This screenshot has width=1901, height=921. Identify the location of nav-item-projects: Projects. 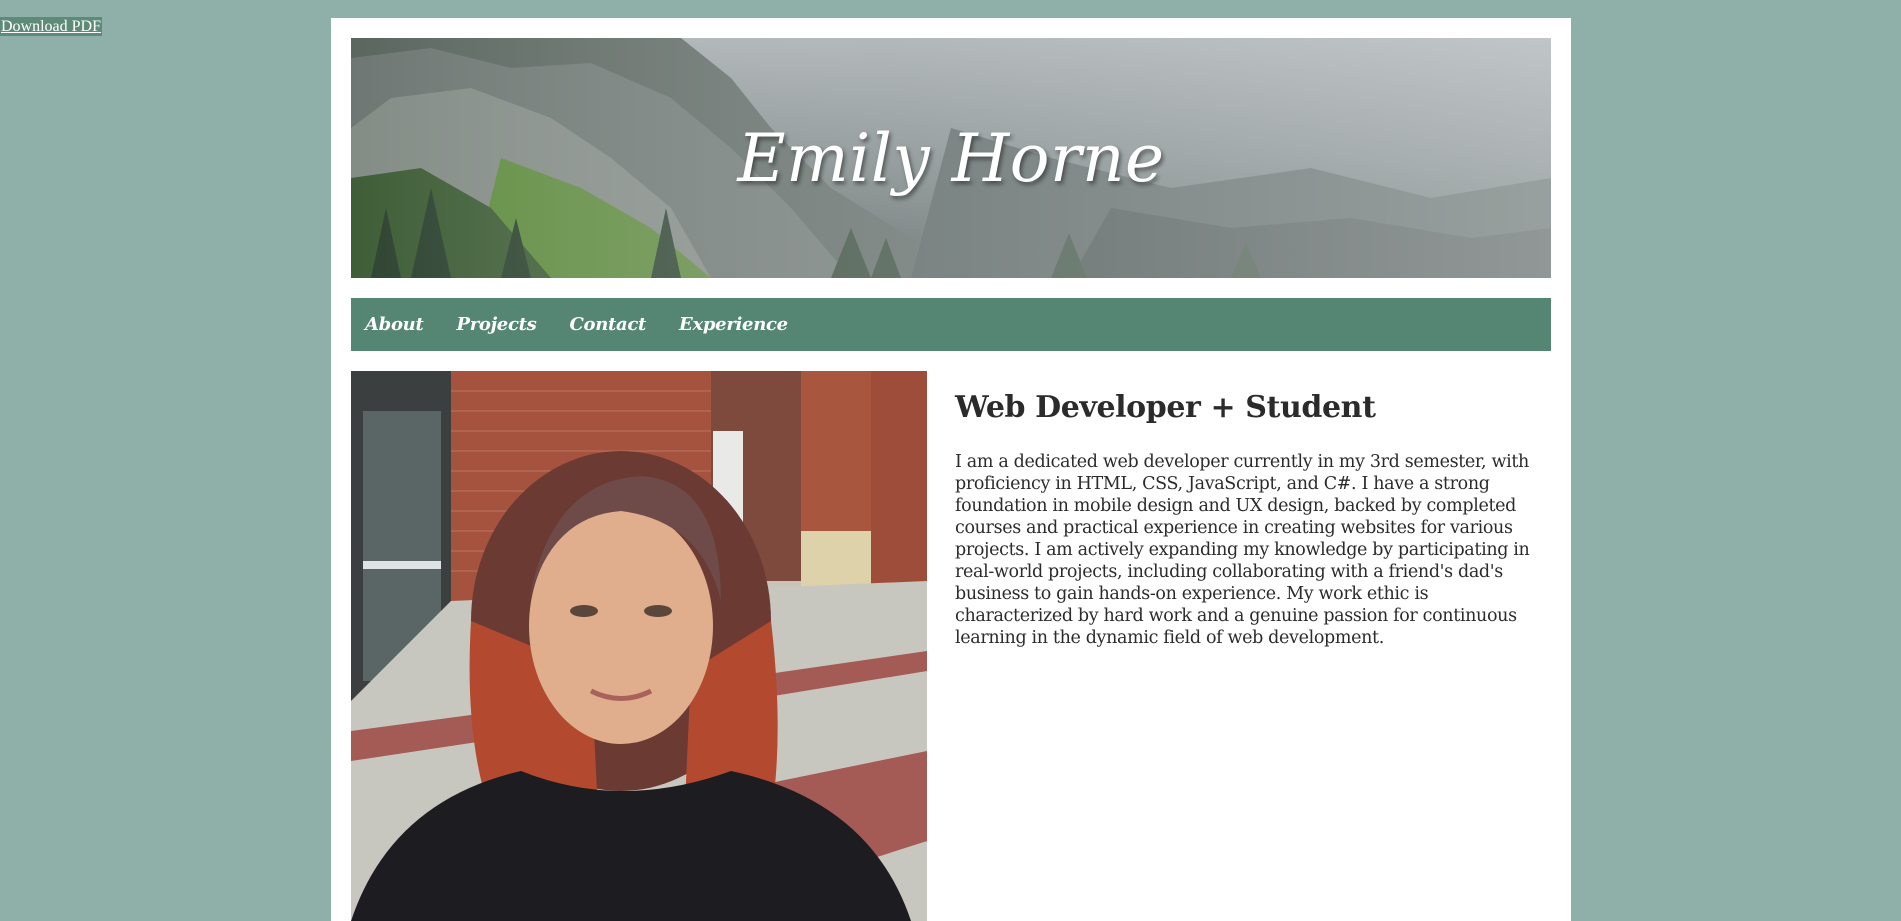
(496, 324).